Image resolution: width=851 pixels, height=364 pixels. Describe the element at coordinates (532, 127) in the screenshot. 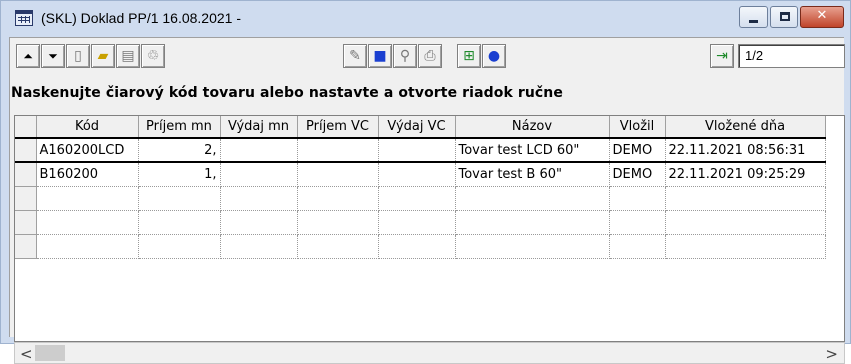

I see `column-header: Názov` at that location.